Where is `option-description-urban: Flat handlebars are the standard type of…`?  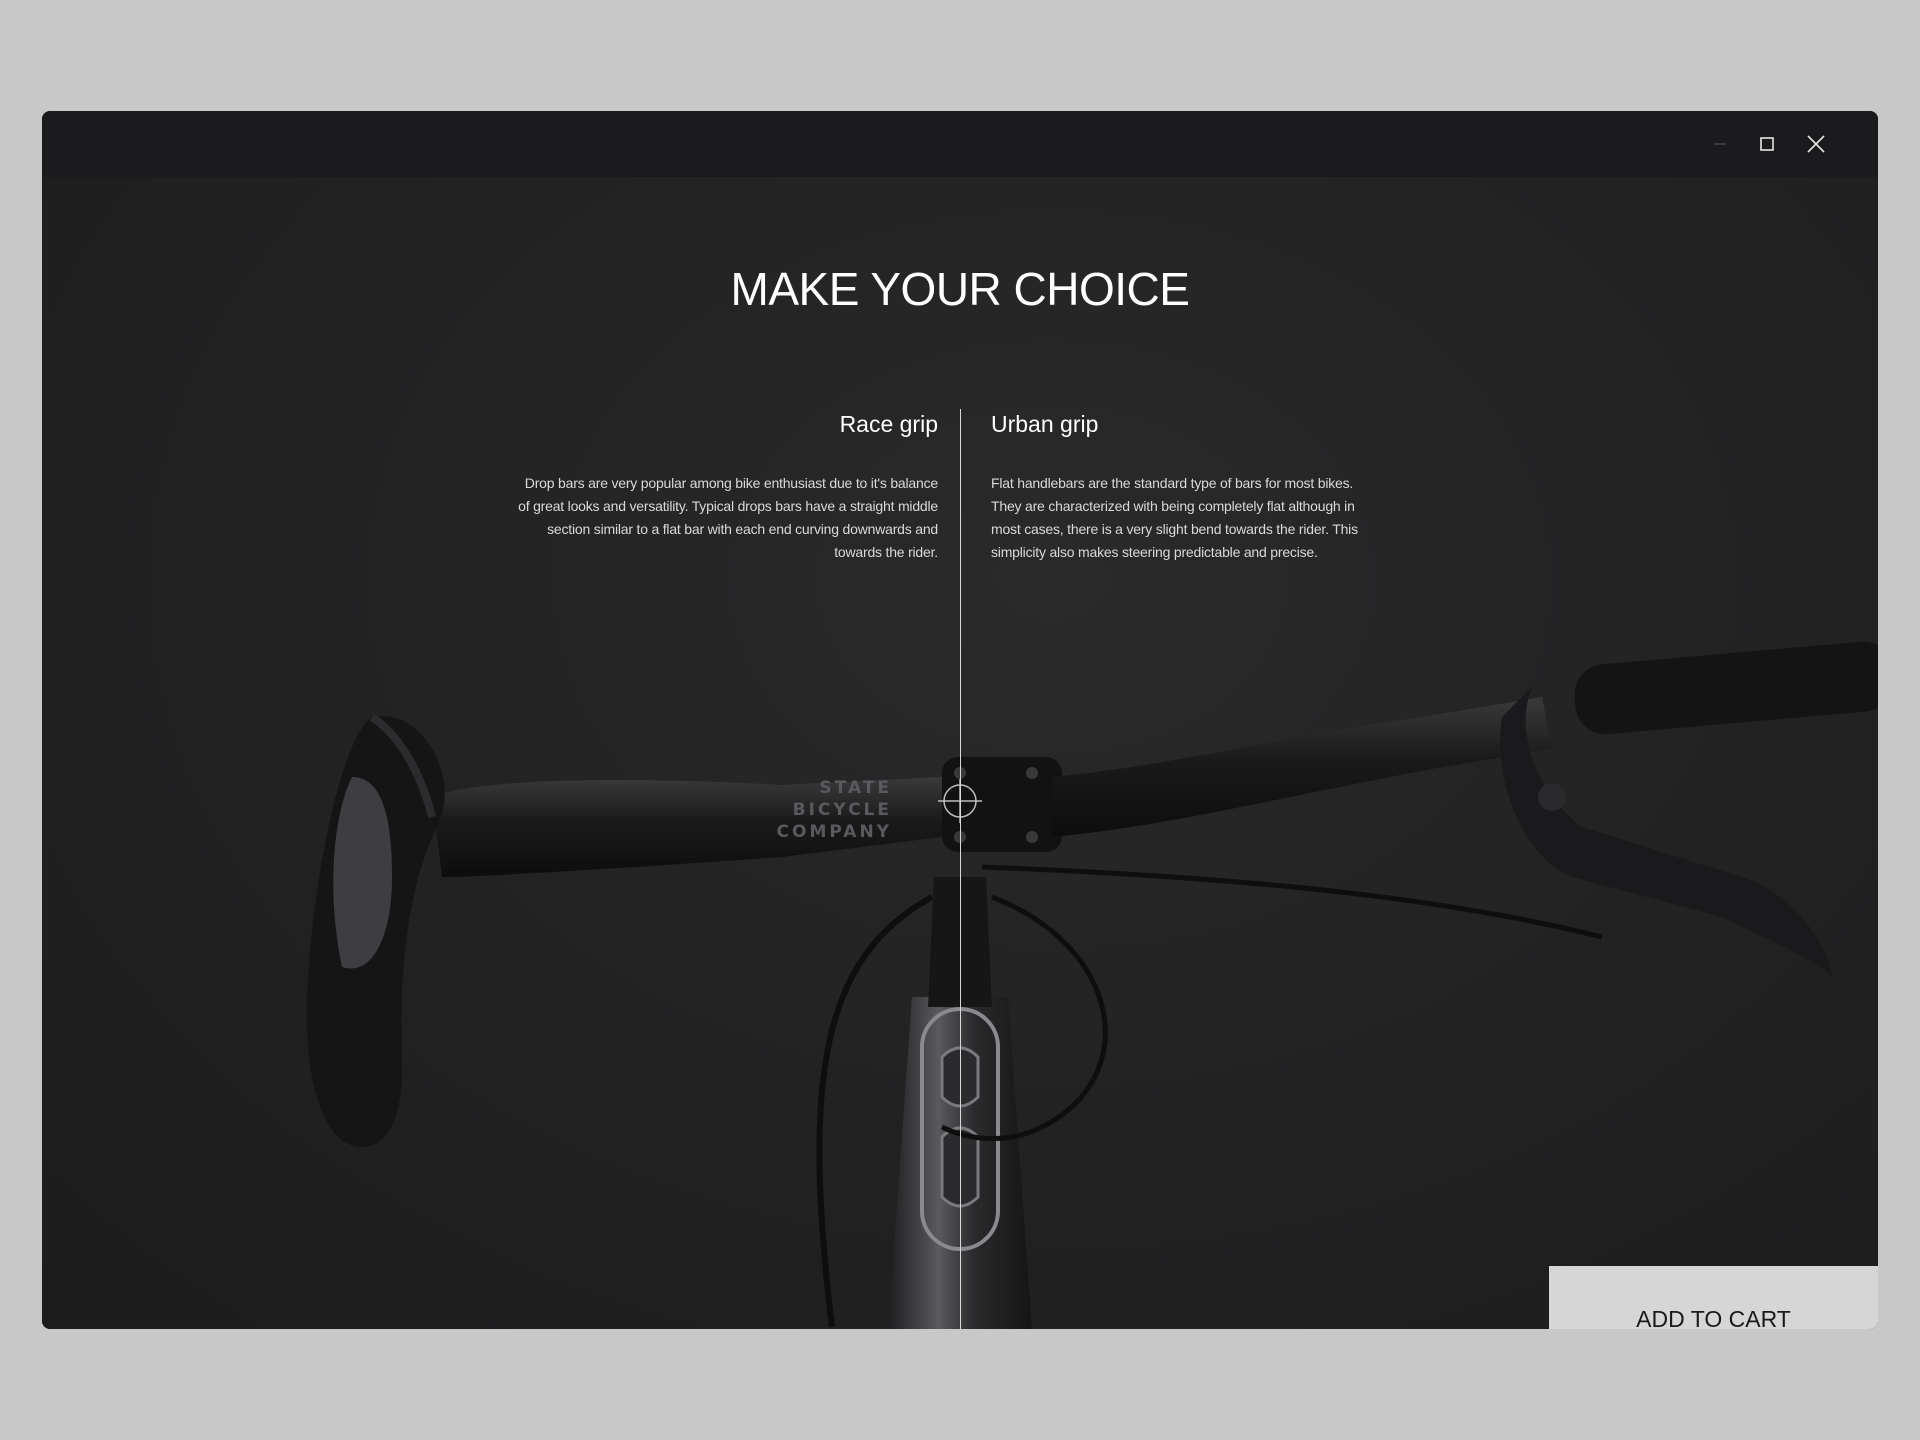
option-description-urban: Flat handlebars are the standard type of… is located at coordinates (1174, 517).